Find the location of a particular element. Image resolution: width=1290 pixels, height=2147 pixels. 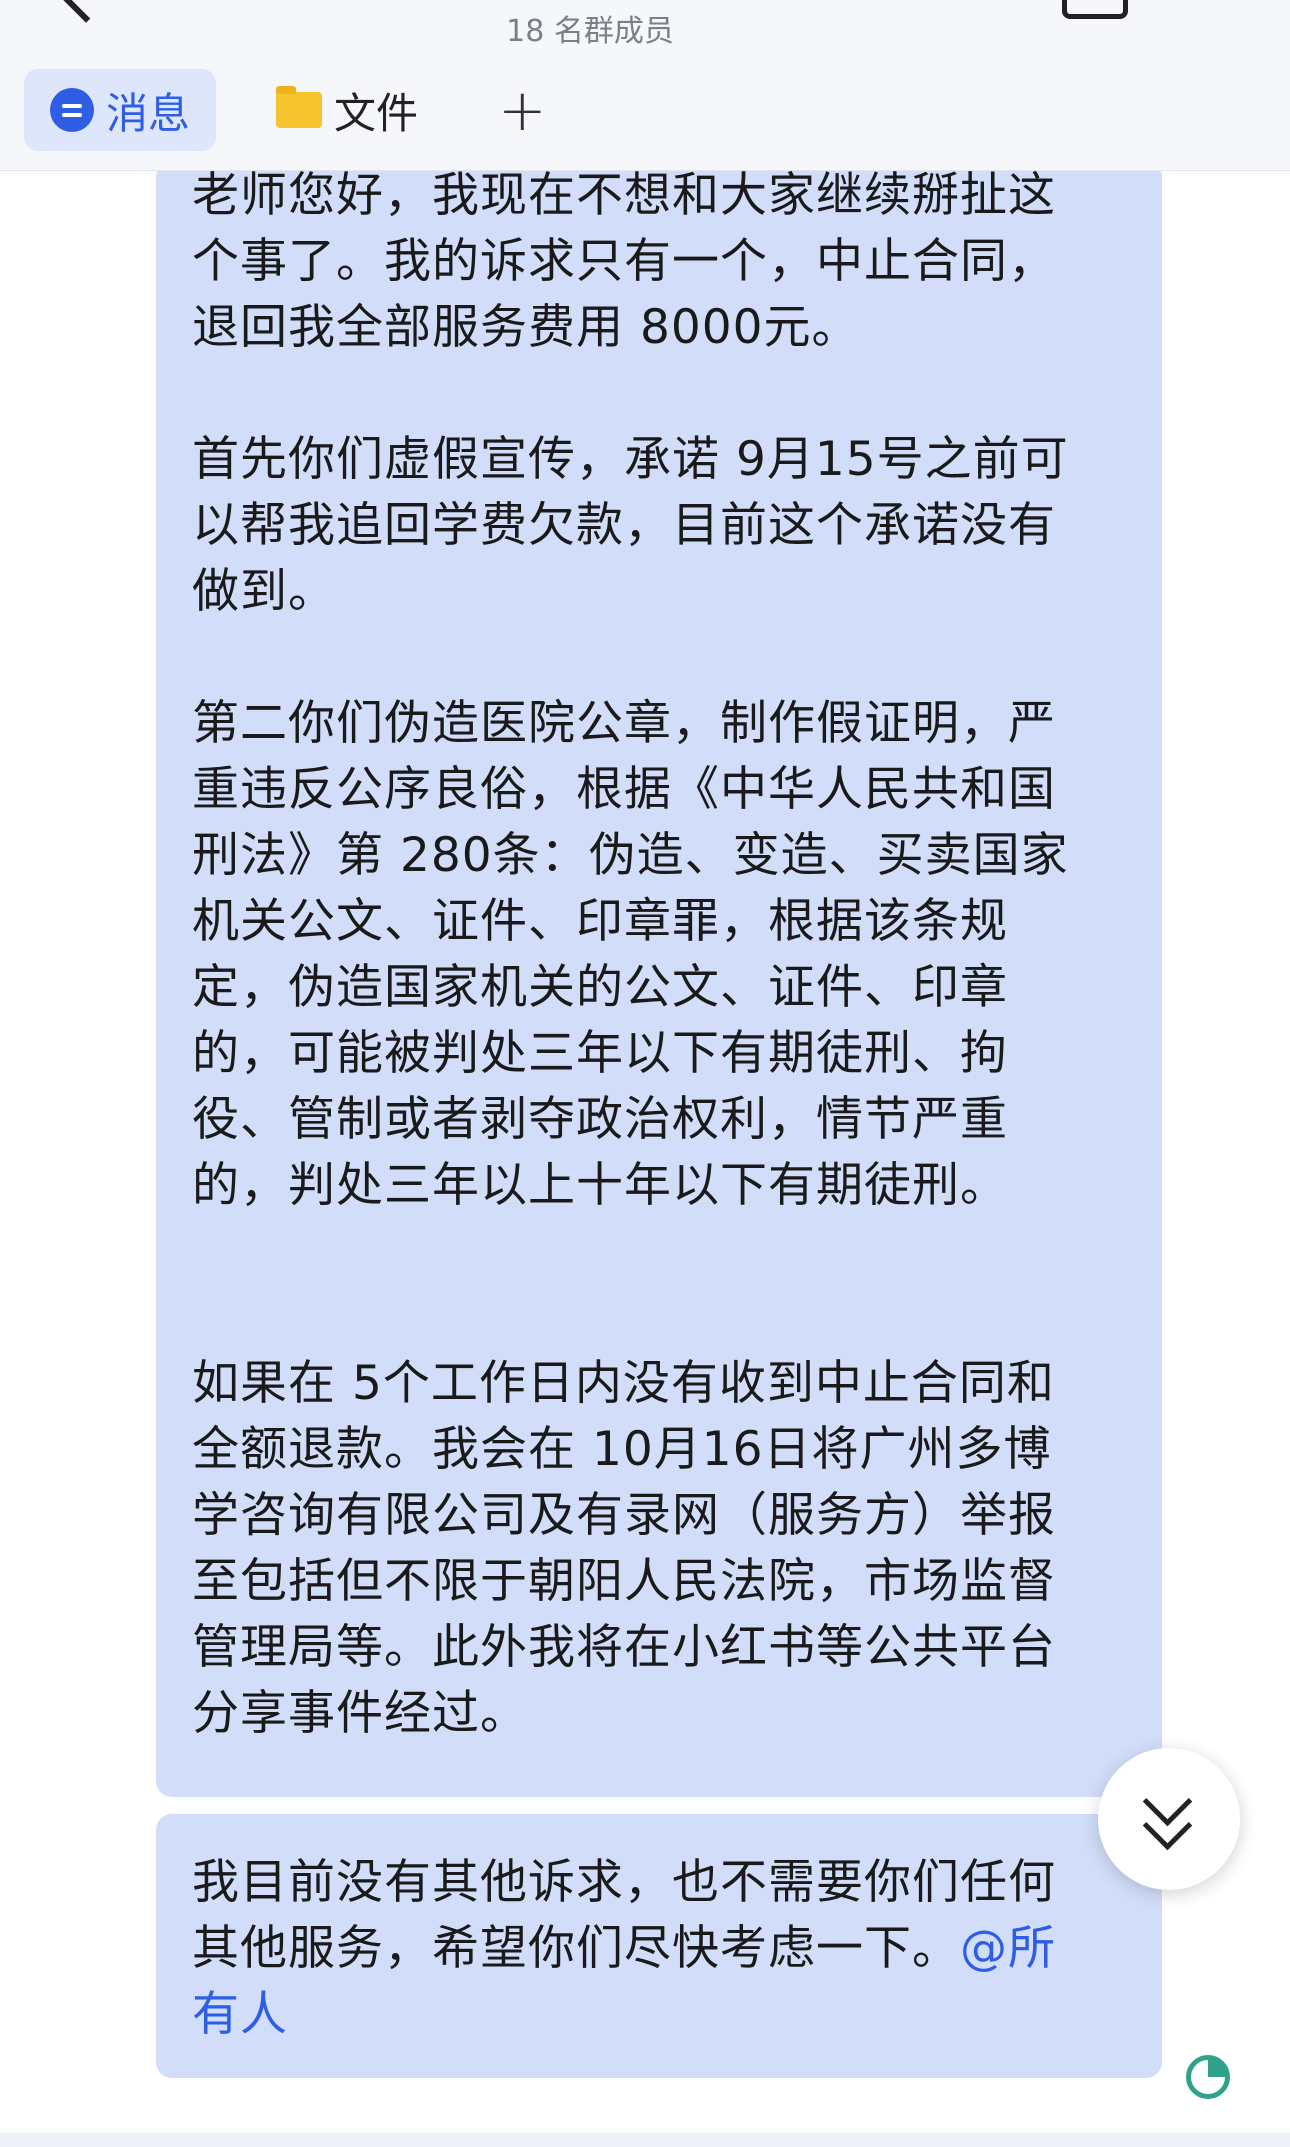

scroll-to-bottom-button is located at coordinates (1169, 1819).